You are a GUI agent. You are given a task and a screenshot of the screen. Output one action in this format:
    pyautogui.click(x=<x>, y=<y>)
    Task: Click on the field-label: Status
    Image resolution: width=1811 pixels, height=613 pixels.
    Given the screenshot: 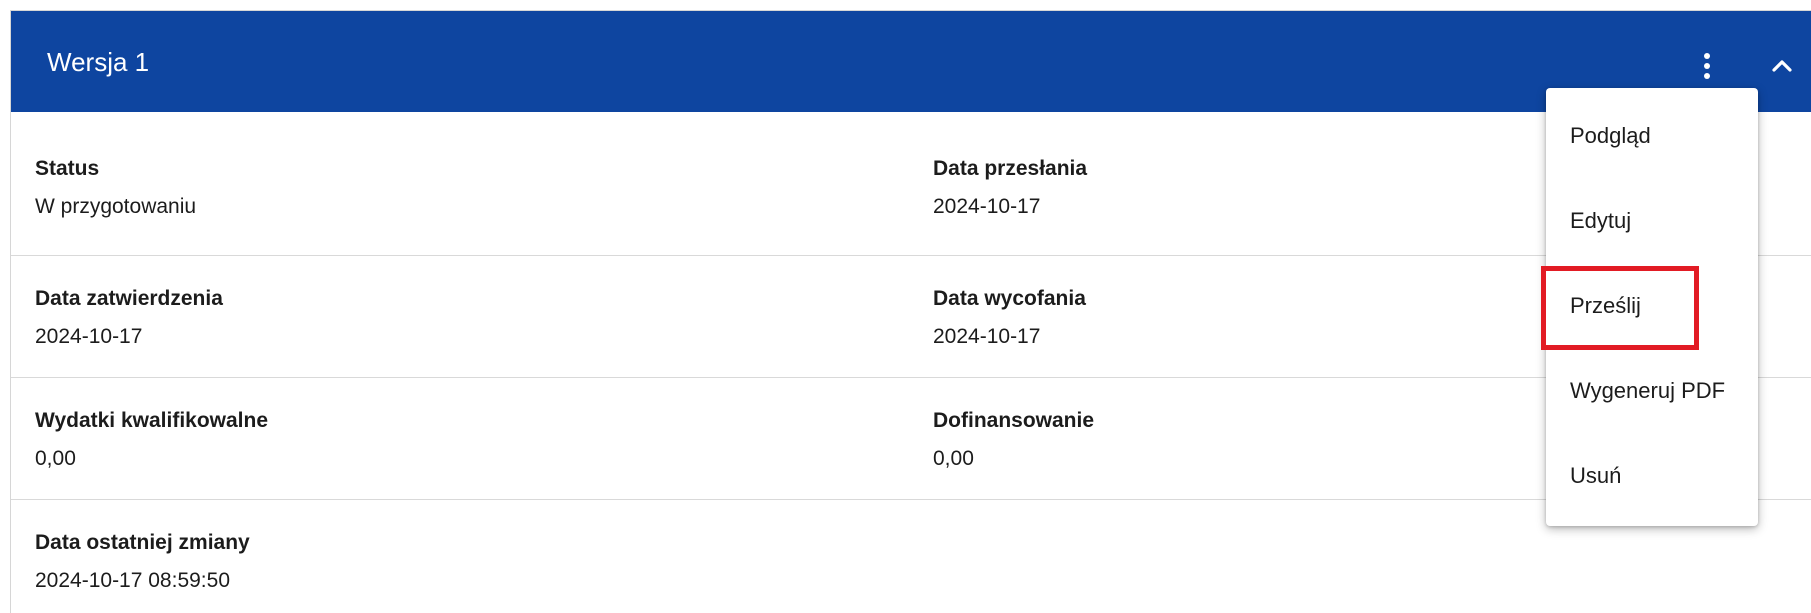 What is the action you would take?
    pyautogui.click(x=67, y=168)
    